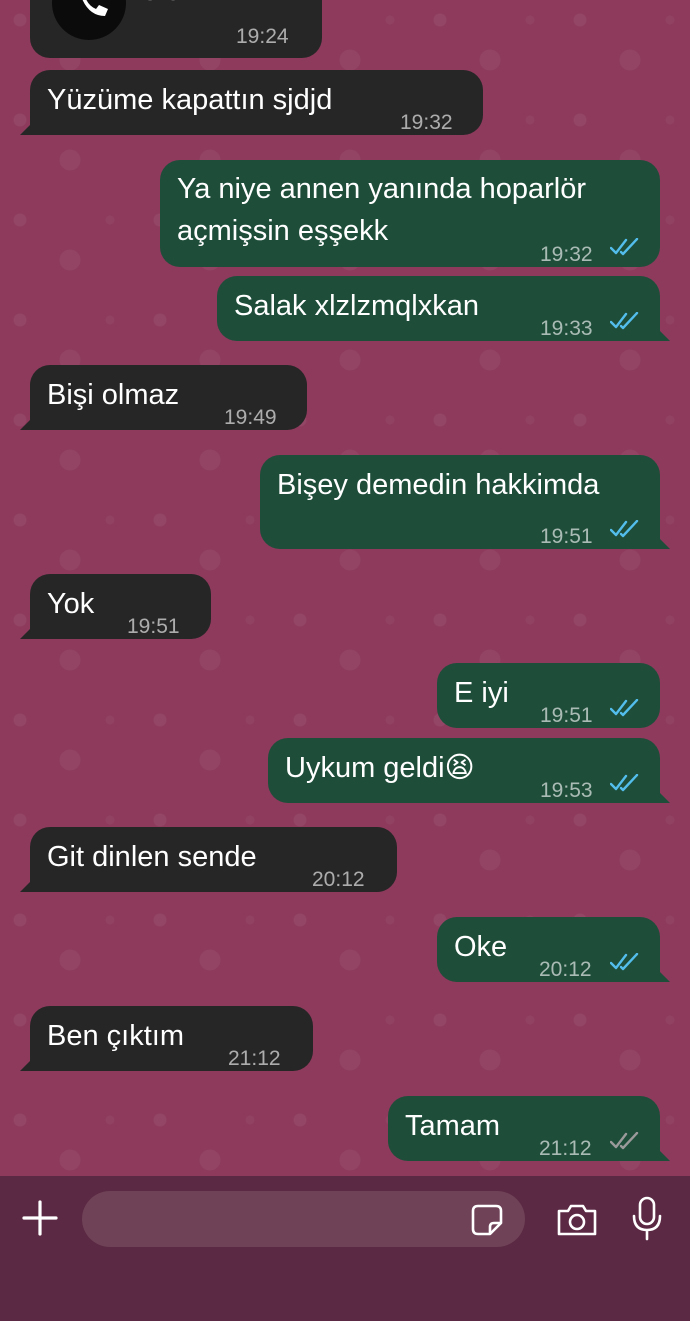 The image size is (690, 1321). I want to click on plus-icon, so click(40, 1218).